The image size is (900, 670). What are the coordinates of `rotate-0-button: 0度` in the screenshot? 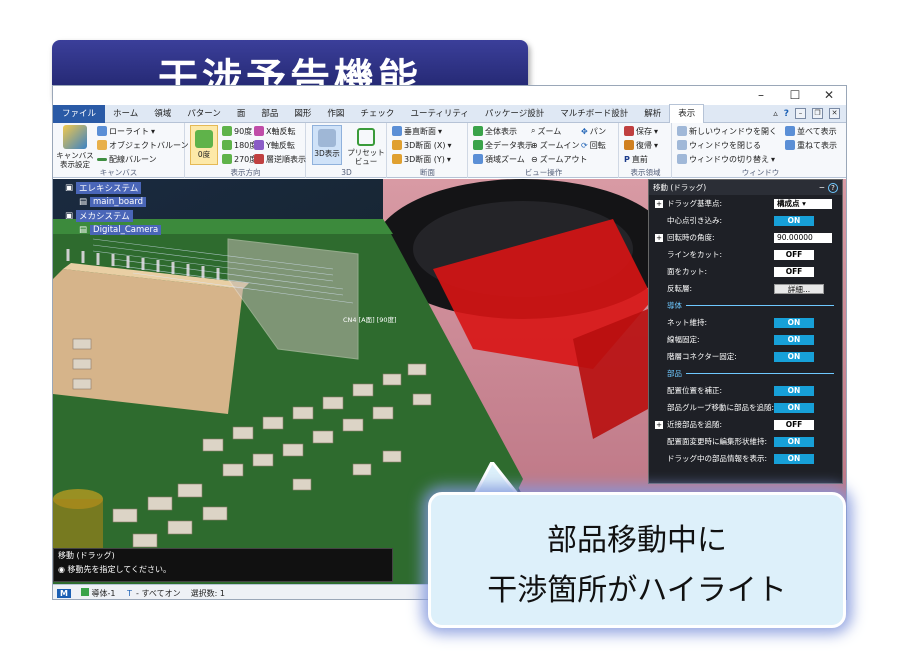 It's located at (204, 145).